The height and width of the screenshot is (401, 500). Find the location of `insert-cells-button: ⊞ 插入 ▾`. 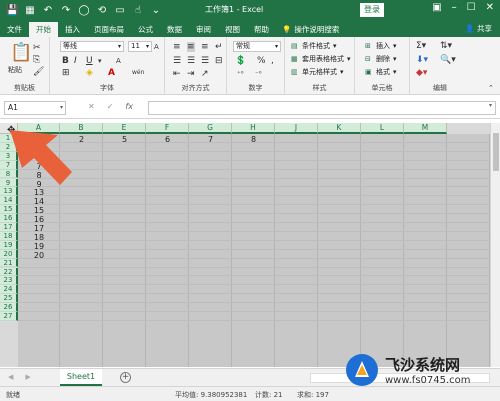

insert-cells-button: ⊞ 插入 ▾ is located at coordinates (381, 46).